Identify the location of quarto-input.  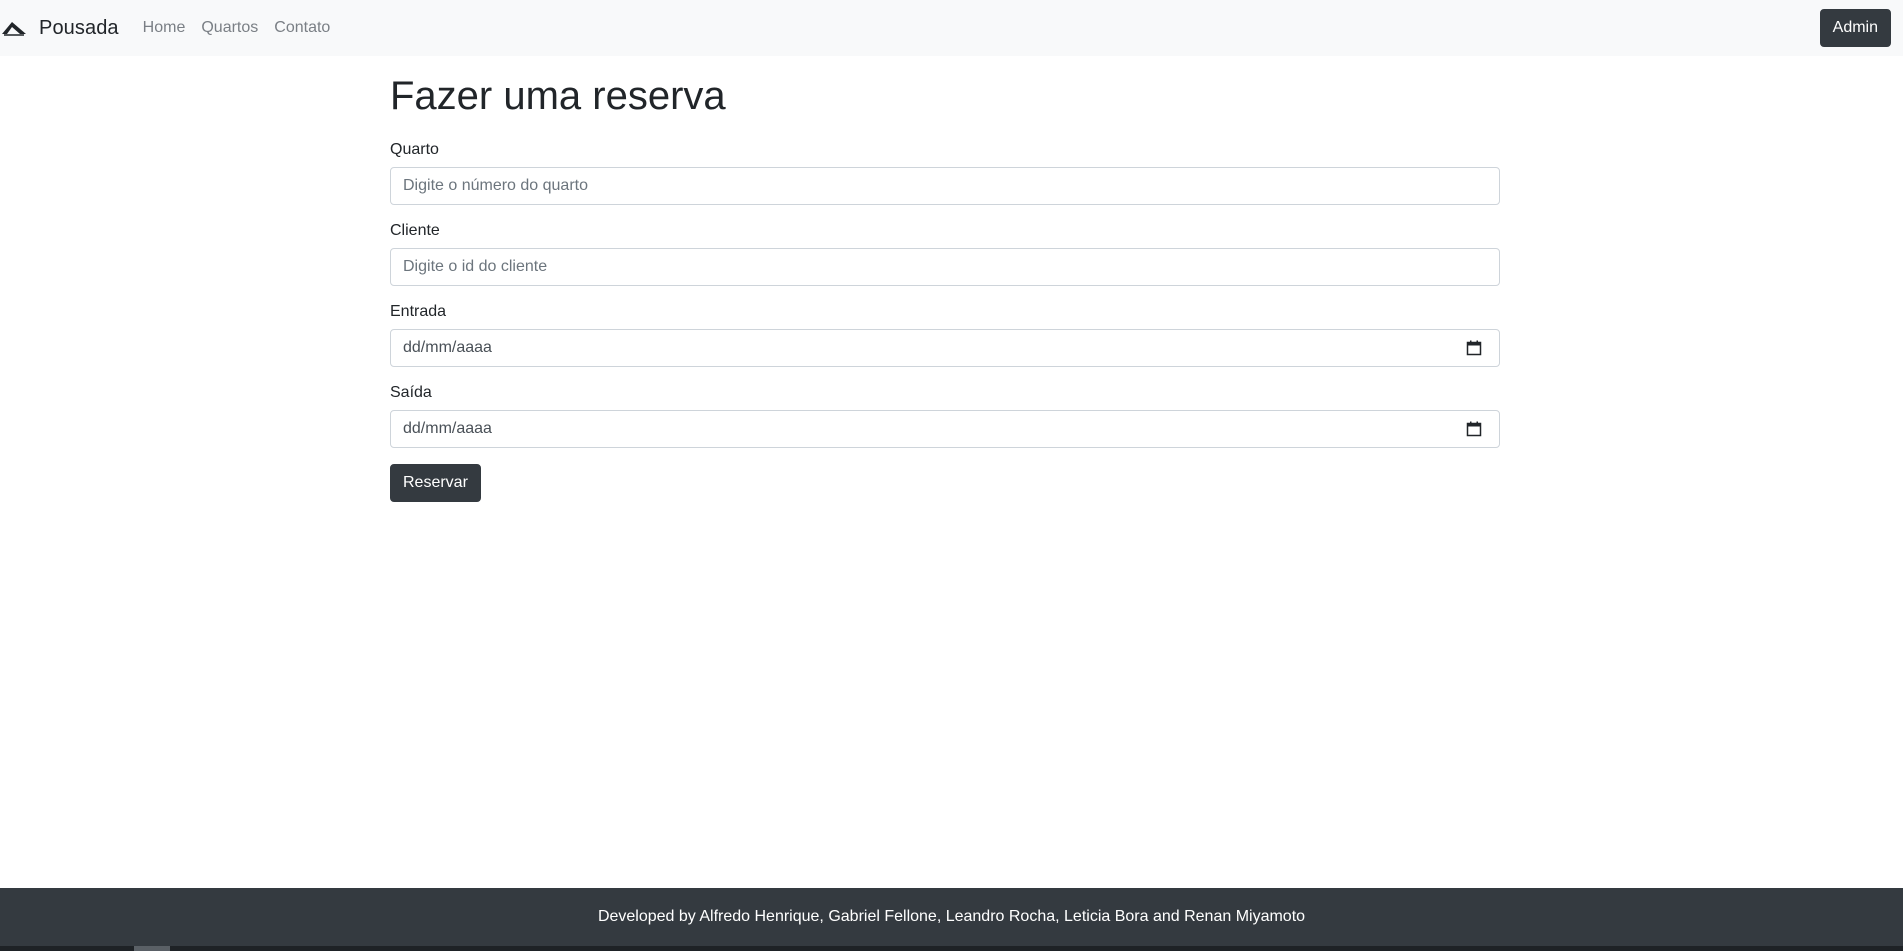
(945, 186).